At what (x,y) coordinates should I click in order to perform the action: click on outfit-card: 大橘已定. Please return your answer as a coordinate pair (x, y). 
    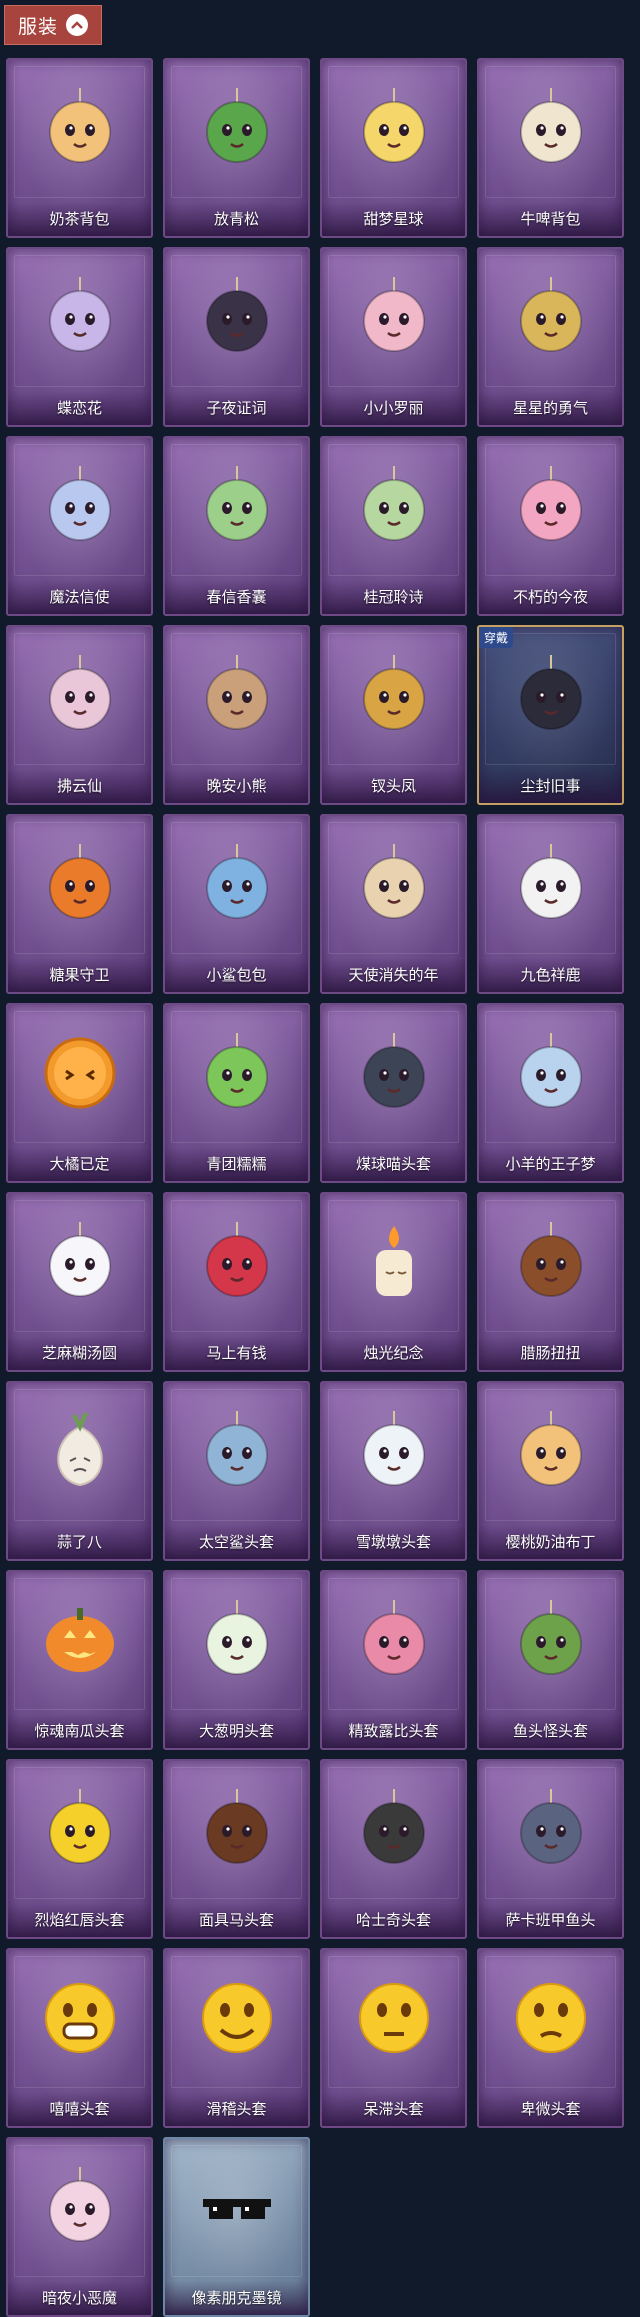
    Looking at the image, I should click on (79, 1093).